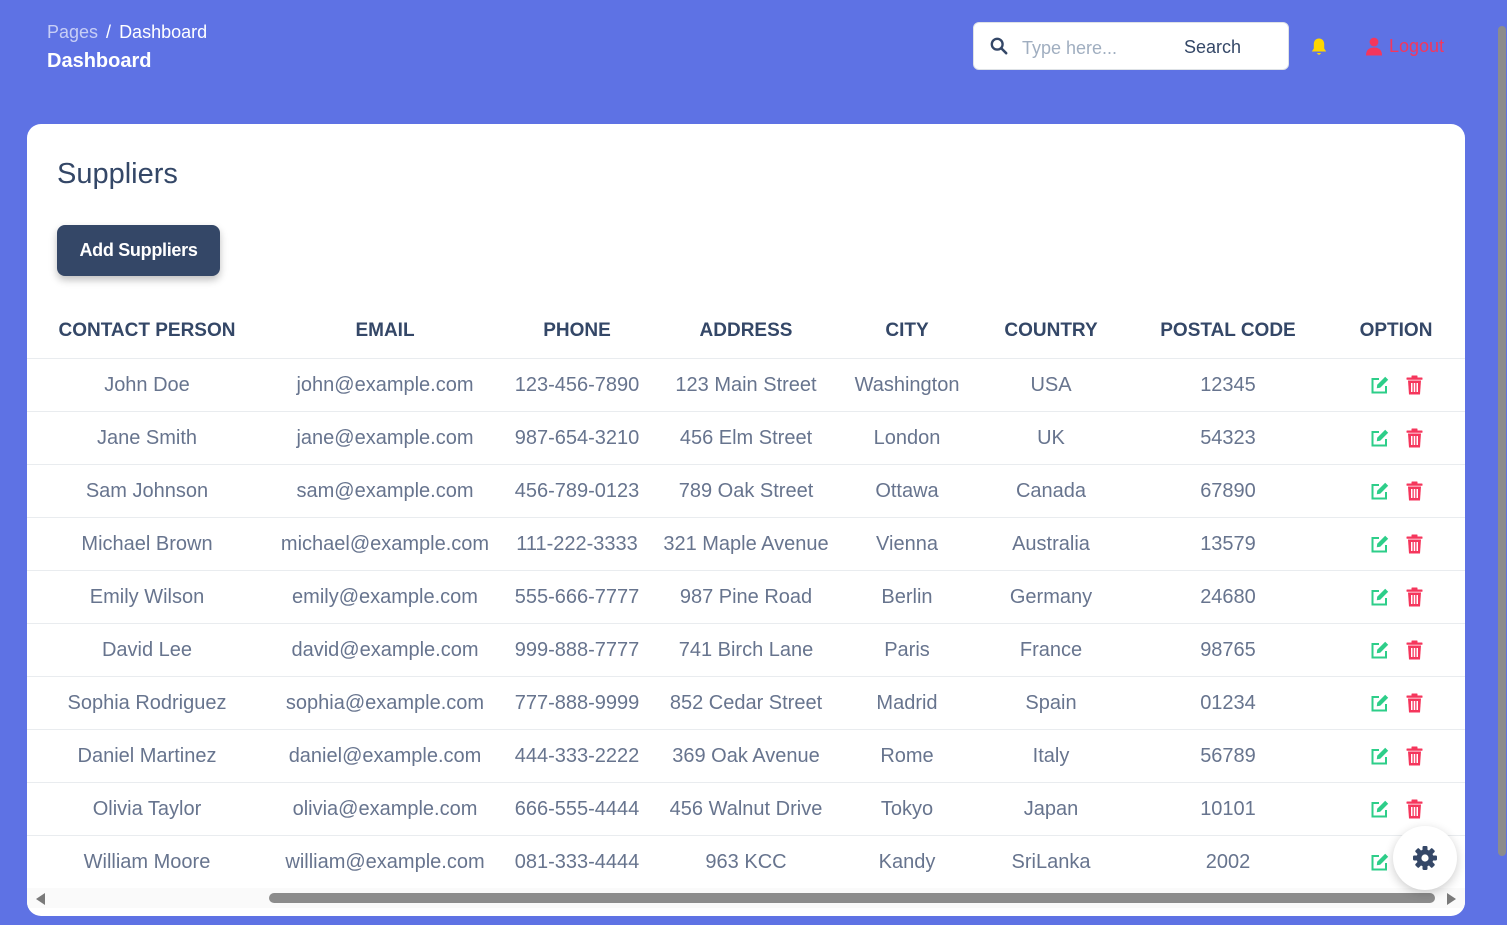 The image size is (1507, 925). What do you see at coordinates (907, 809) in the screenshot?
I see `city-cell: Tokyo` at bounding box center [907, 809].